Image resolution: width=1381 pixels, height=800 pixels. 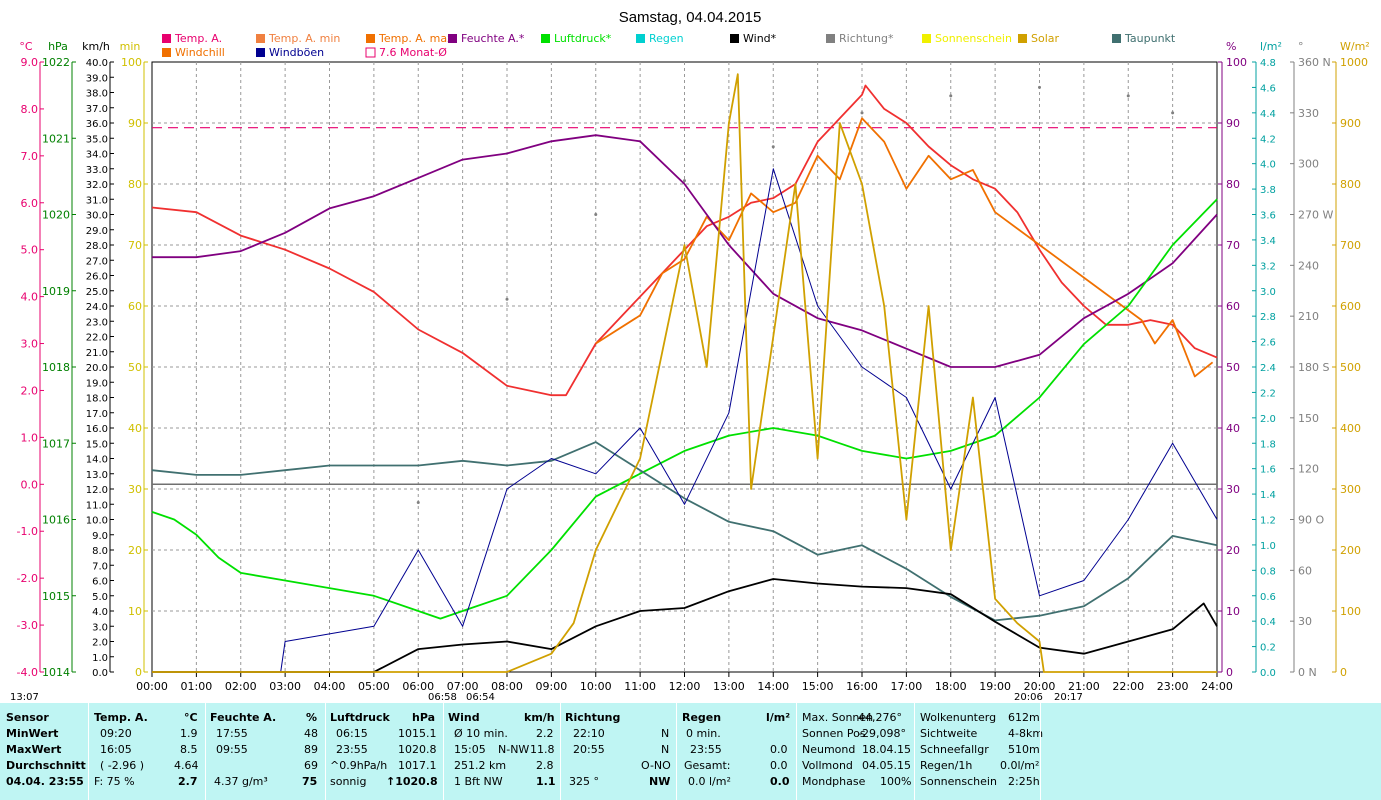 I want to click on weather-label: Sonnenschein, so click(x=958, y=781).